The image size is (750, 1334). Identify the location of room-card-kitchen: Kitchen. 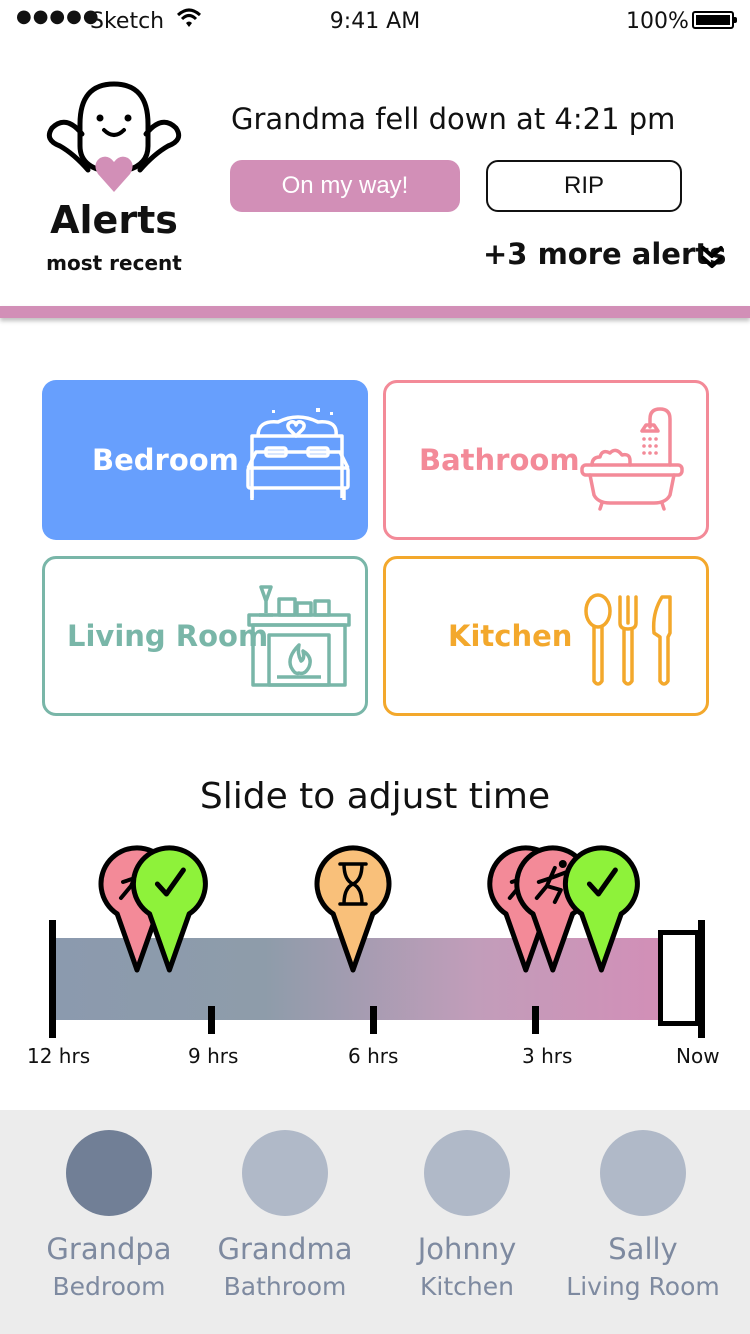
(546, 636).